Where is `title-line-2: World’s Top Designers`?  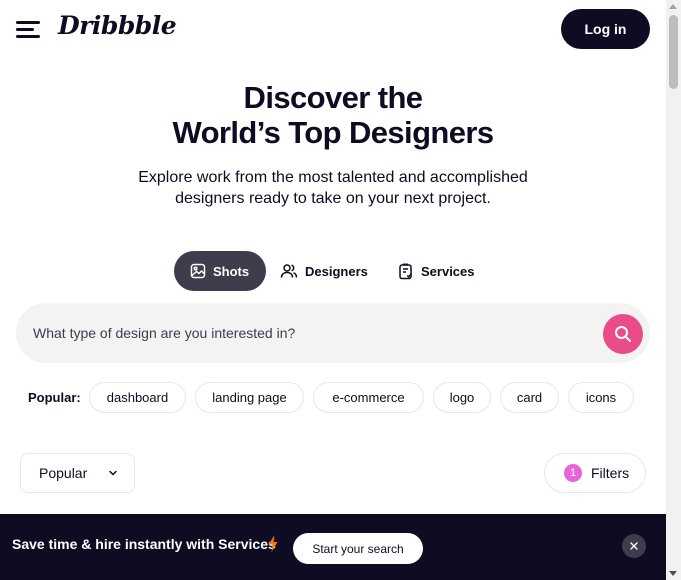
title-line-2: World’s Top Designers is located at coordinates (333, 132).